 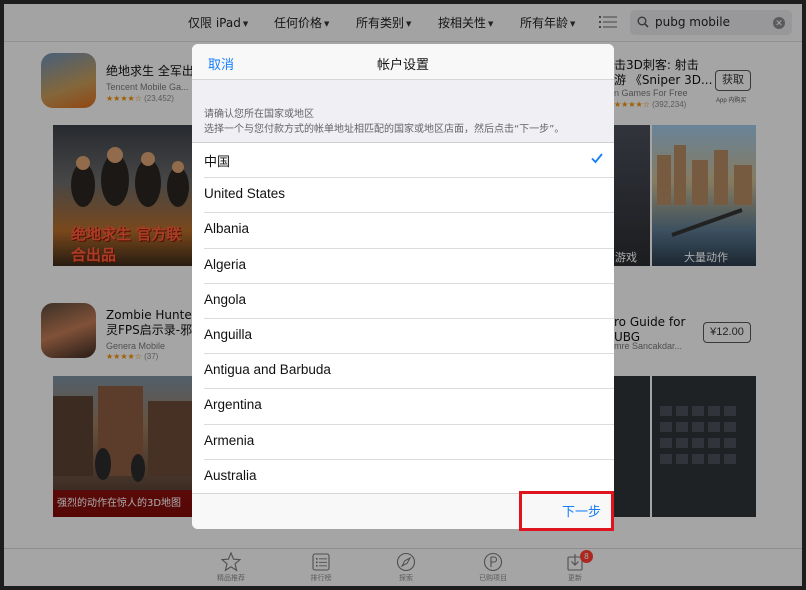 What do you see at coordinates (402, 65) in the screenshot?
I see `sheet-title: 帐户设置` at bounding box center [402, 65].